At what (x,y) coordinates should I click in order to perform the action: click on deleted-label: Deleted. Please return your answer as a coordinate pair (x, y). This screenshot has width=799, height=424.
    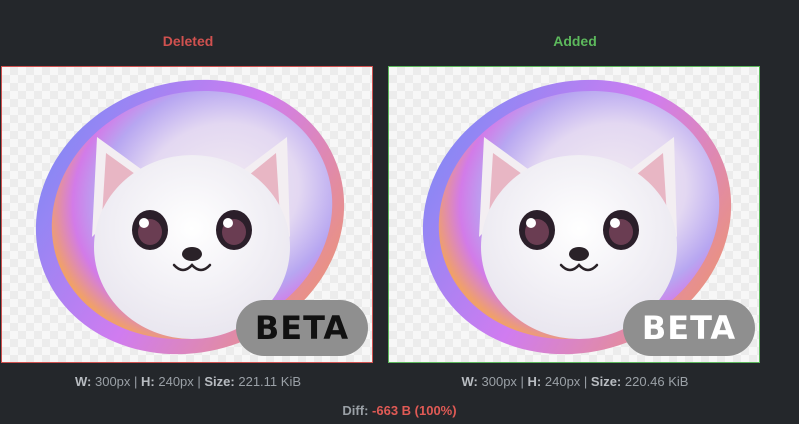
    Looking at the image, I should click on (188, 41).